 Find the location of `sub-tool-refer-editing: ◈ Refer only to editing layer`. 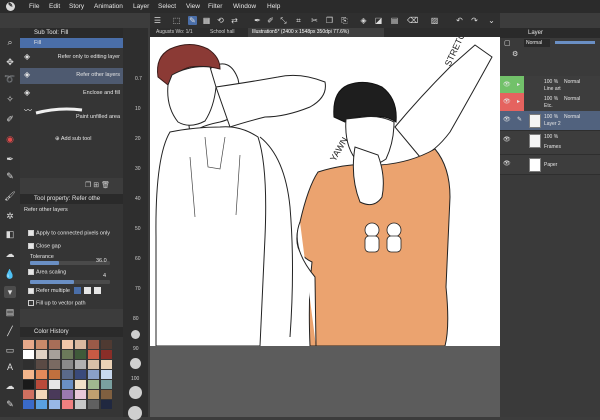

sub-tool-refer-editing: ◈ Refer only to editing layer is located at coordinates (71, 58).